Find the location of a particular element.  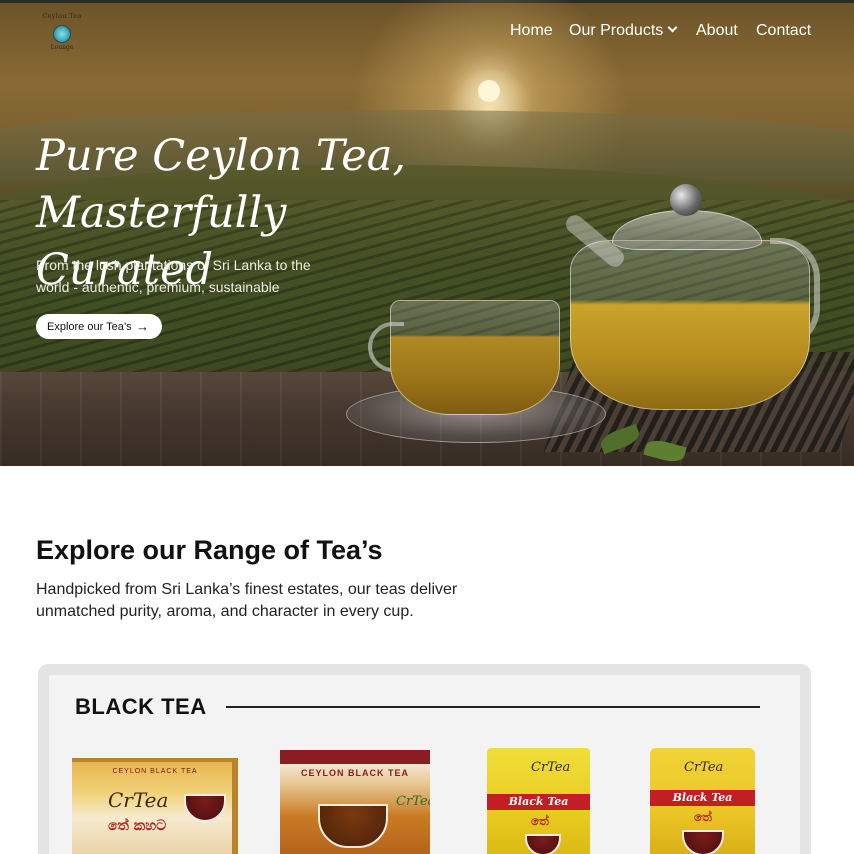

product-card: FINEST QUALITY CEYLON BLACK TEA CrTea is located at coordinates (355, 802).